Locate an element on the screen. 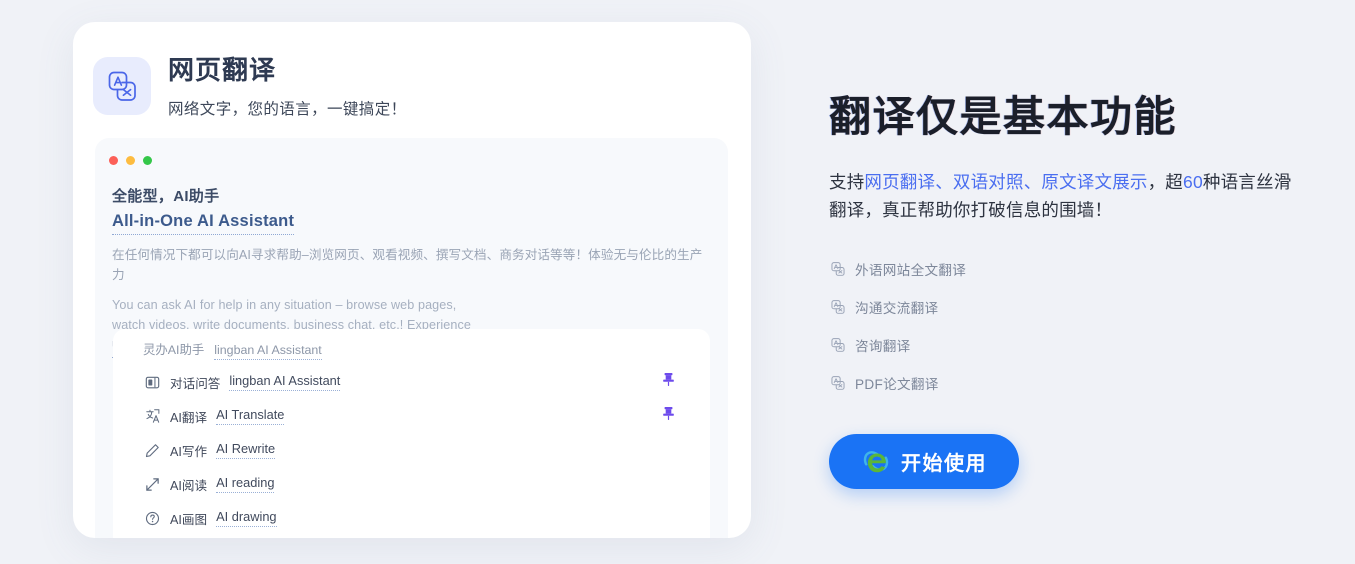  assistant-heading-cn: 全能型，AI助手 is located at coordinates (166, 196).